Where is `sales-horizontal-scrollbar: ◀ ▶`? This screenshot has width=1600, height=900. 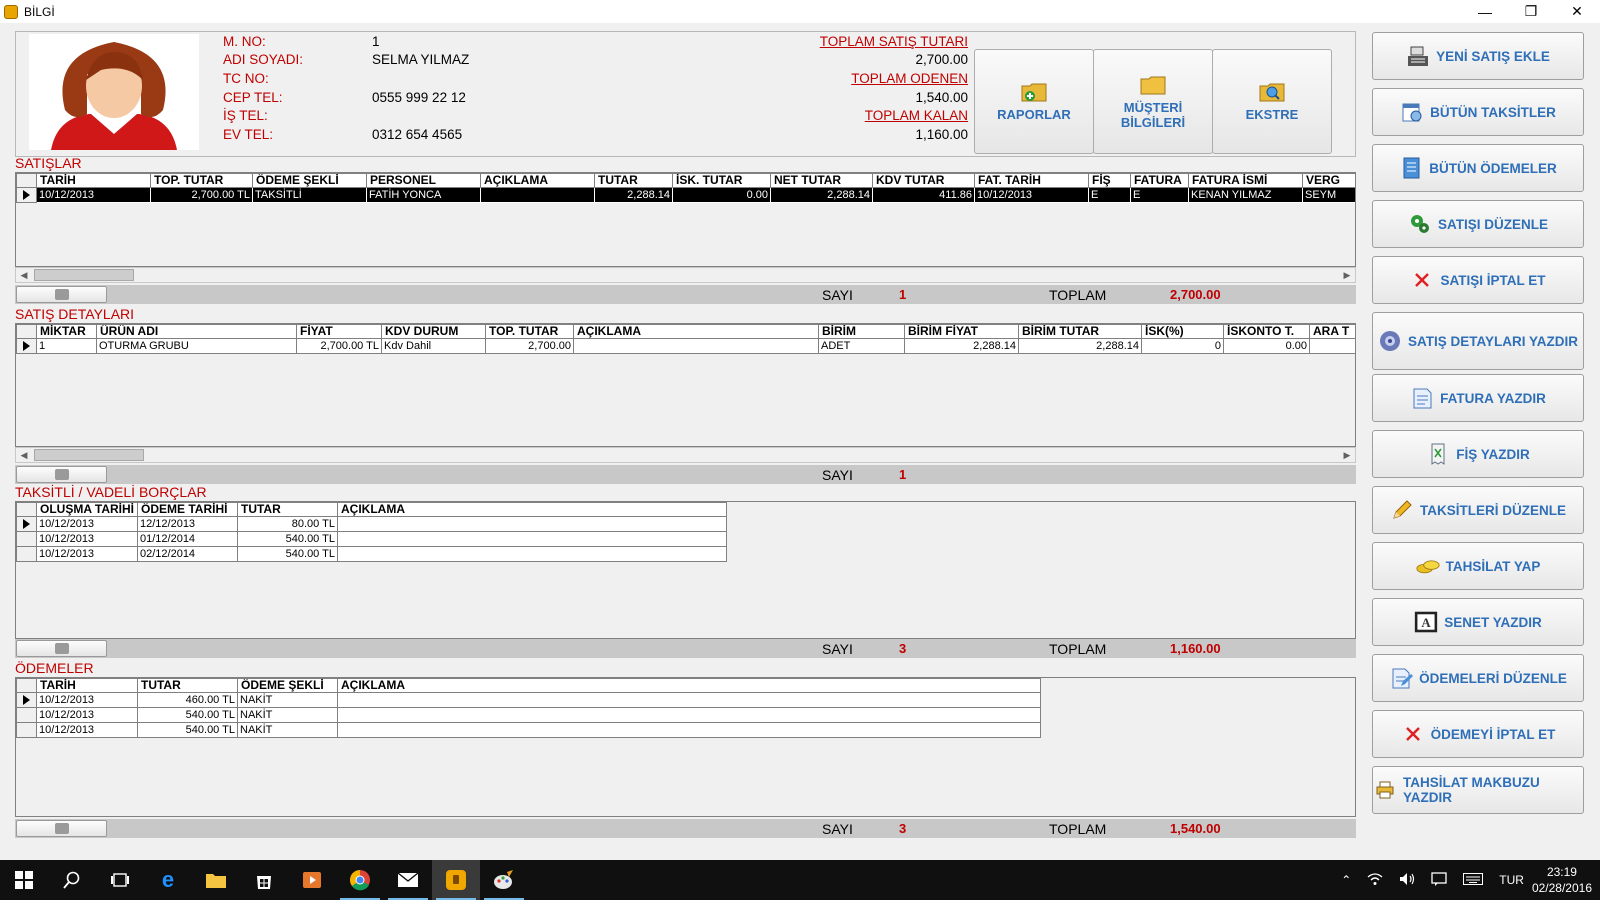
sales-horizontal-scrollbar: ◀ ▶ is located at coordinates (685, 275).